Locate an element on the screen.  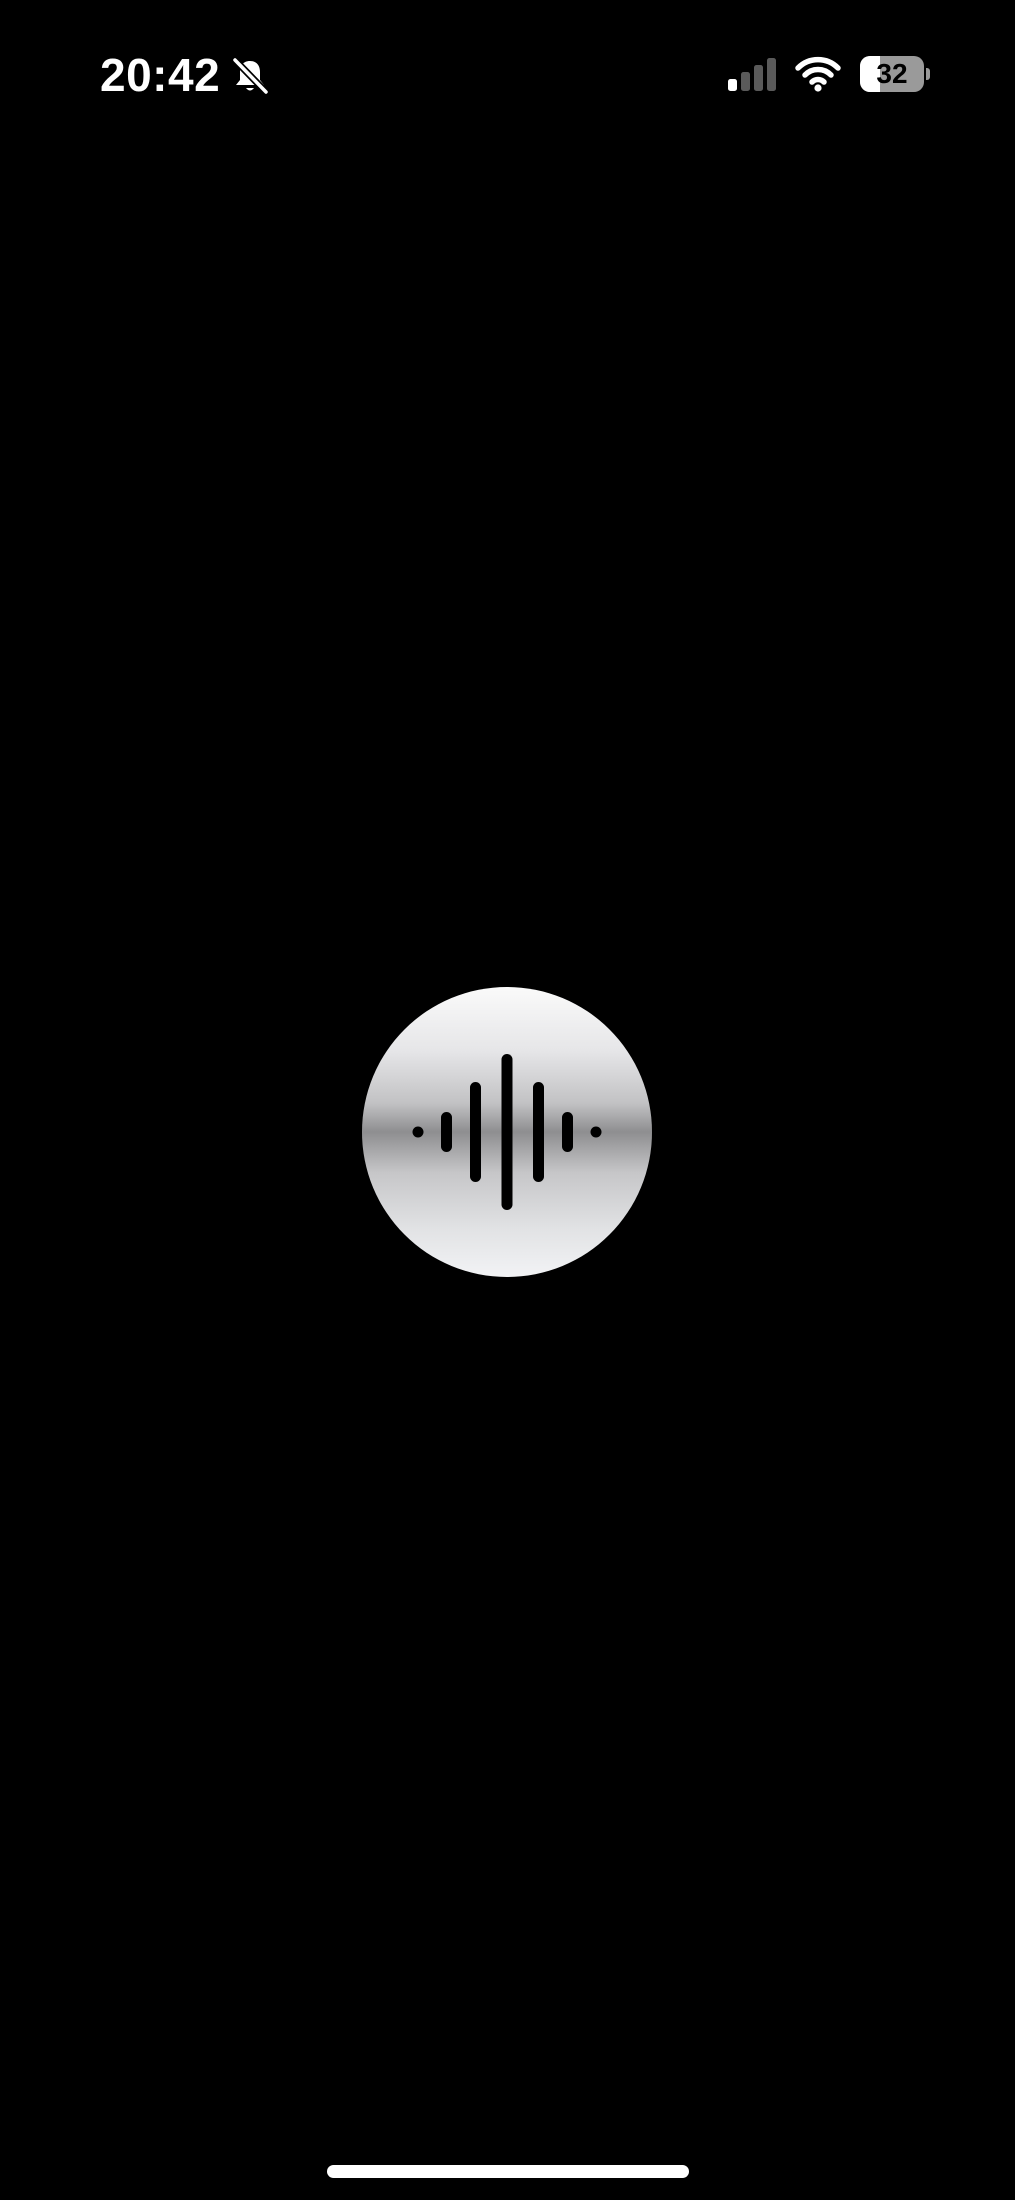
battery-icon: 32 is located at coordinates (892, 74).